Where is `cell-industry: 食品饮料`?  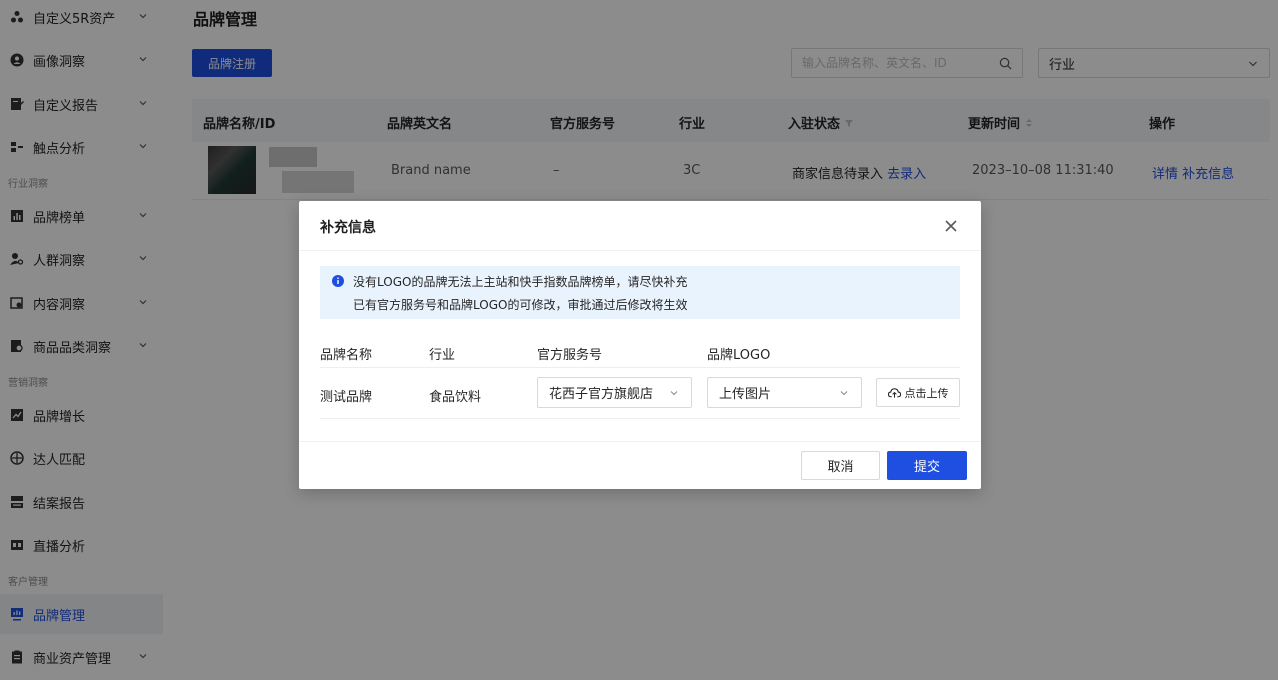
cell-industry: 食品饮料 is located at coordinates (455, 397).